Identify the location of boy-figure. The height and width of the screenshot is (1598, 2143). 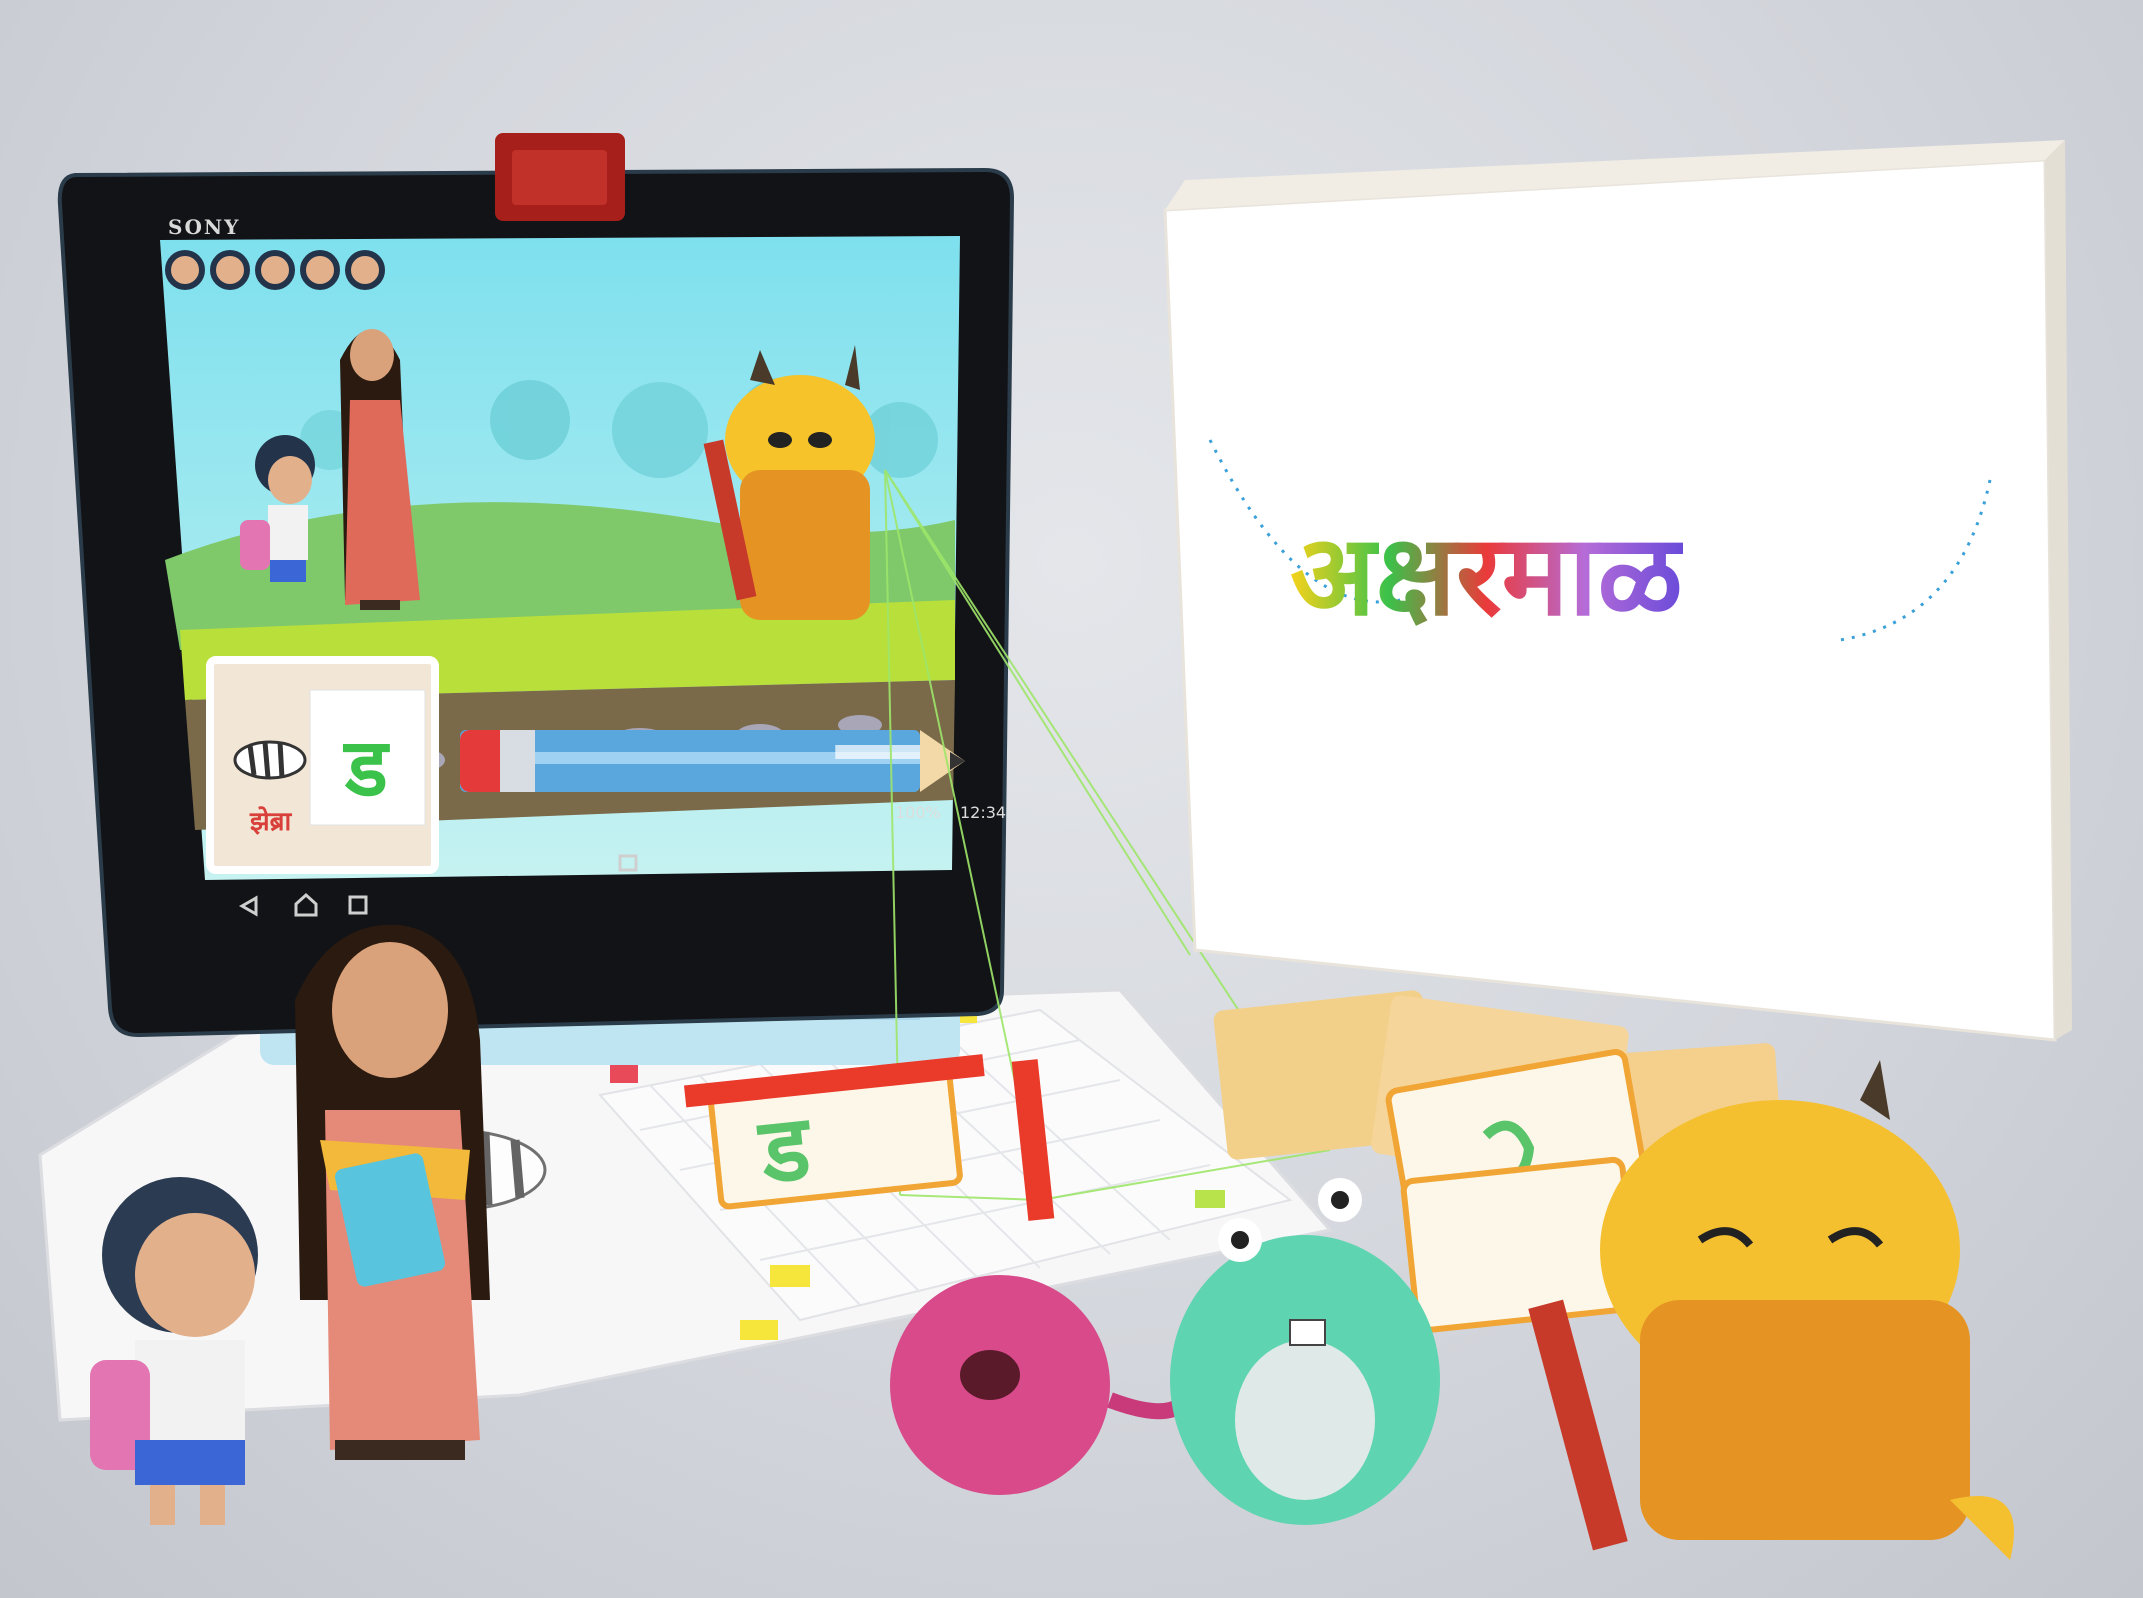
(174, 1351).